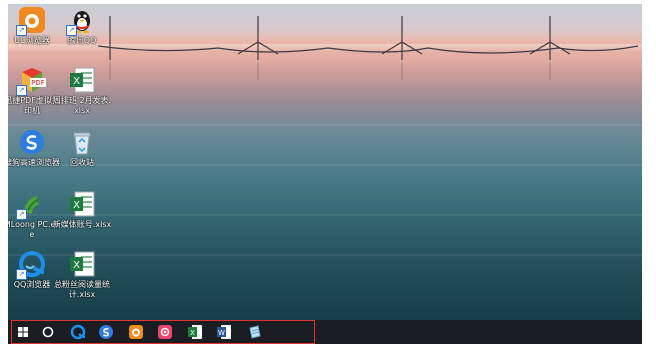 The width and height of the screenshot is (656, 350). I want to click on water-ripple, so click(325, 125).